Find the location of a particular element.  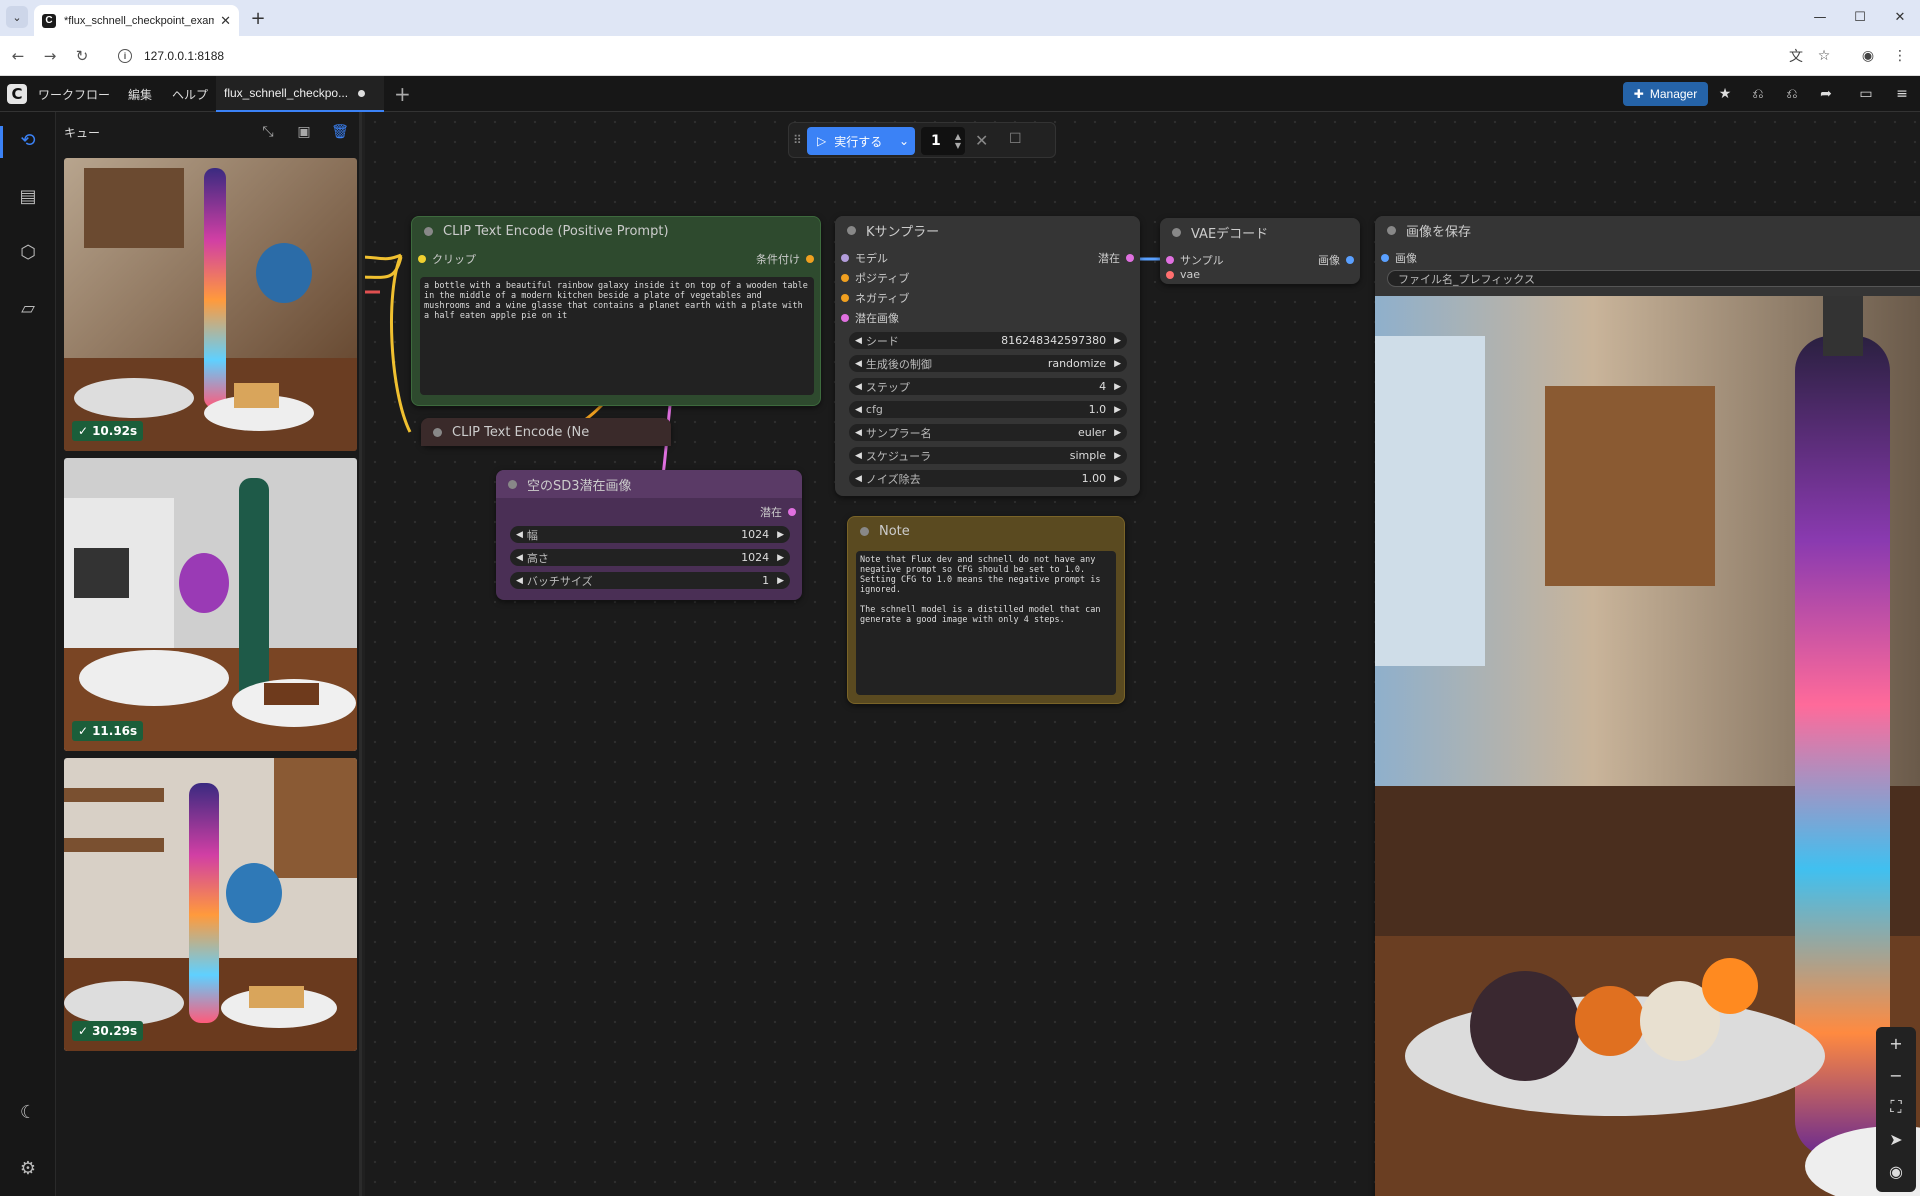

minimize-button: — is located at coordinates (1820, 17).